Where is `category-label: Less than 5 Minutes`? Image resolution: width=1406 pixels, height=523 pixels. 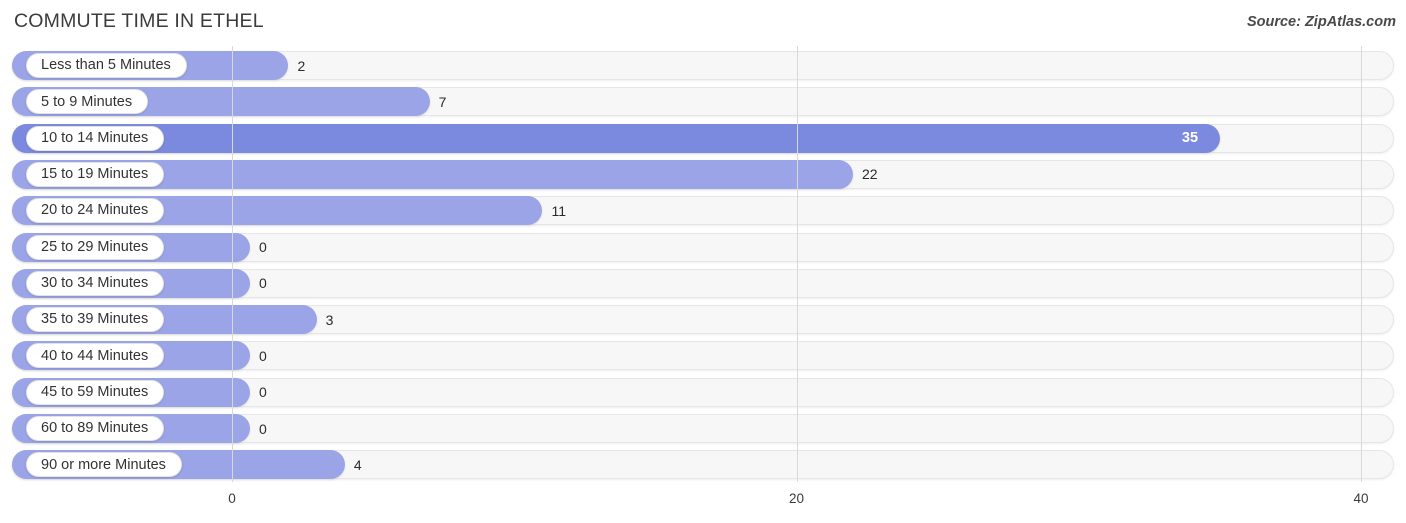
category-label: Less than 5 Minutes is located at coordinates (106, 65).